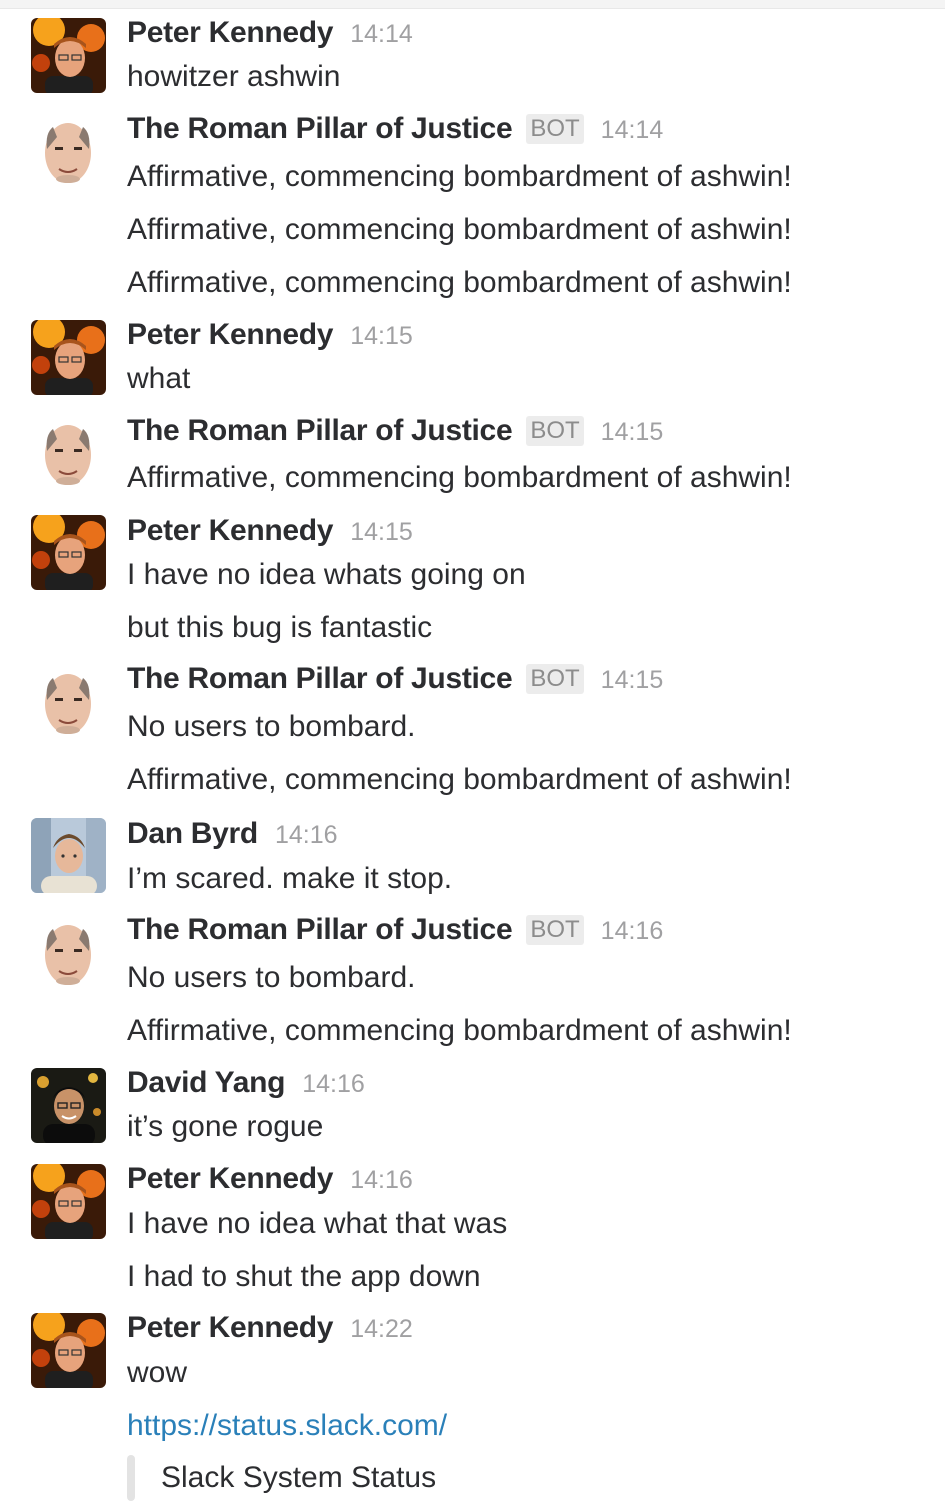 This screenshot has width=945, height=1501. I want to click on avatar-dan-byrd, so click(68, 855).